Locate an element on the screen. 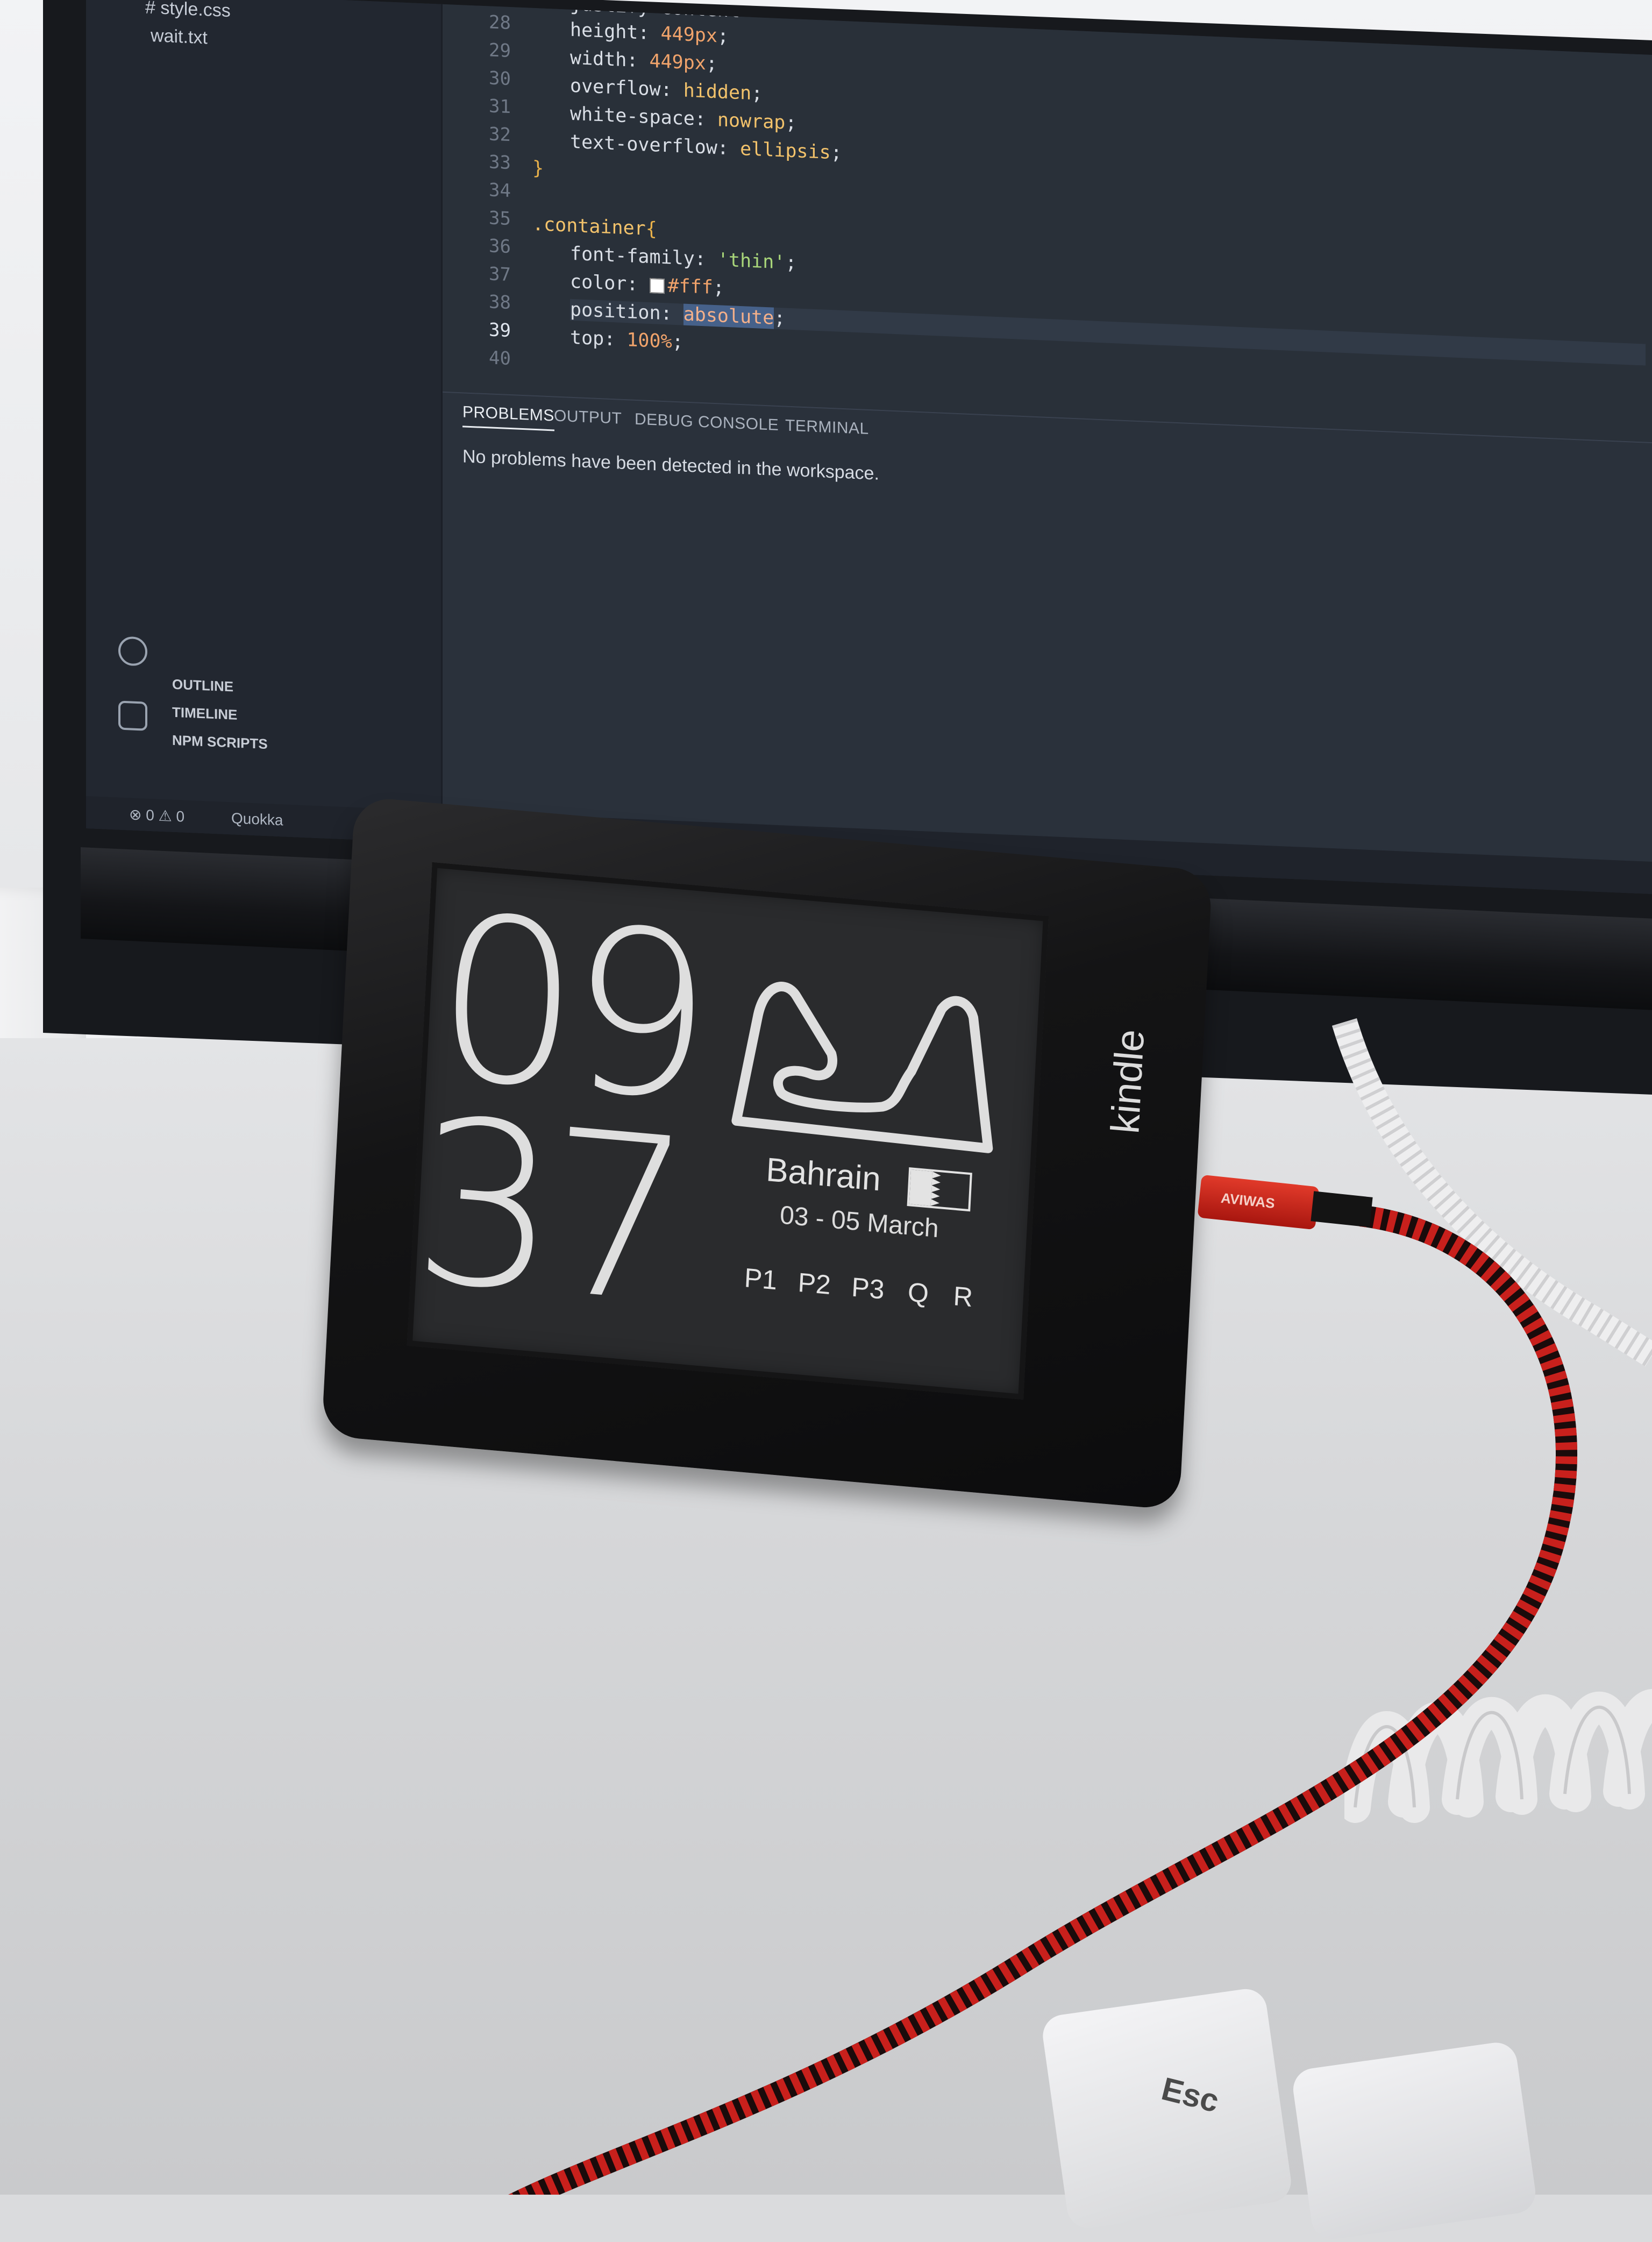 Image resolution: width=1652 pixels, height=2242 pixels. session-p3: P3 is located at coordinates (868, 1288).